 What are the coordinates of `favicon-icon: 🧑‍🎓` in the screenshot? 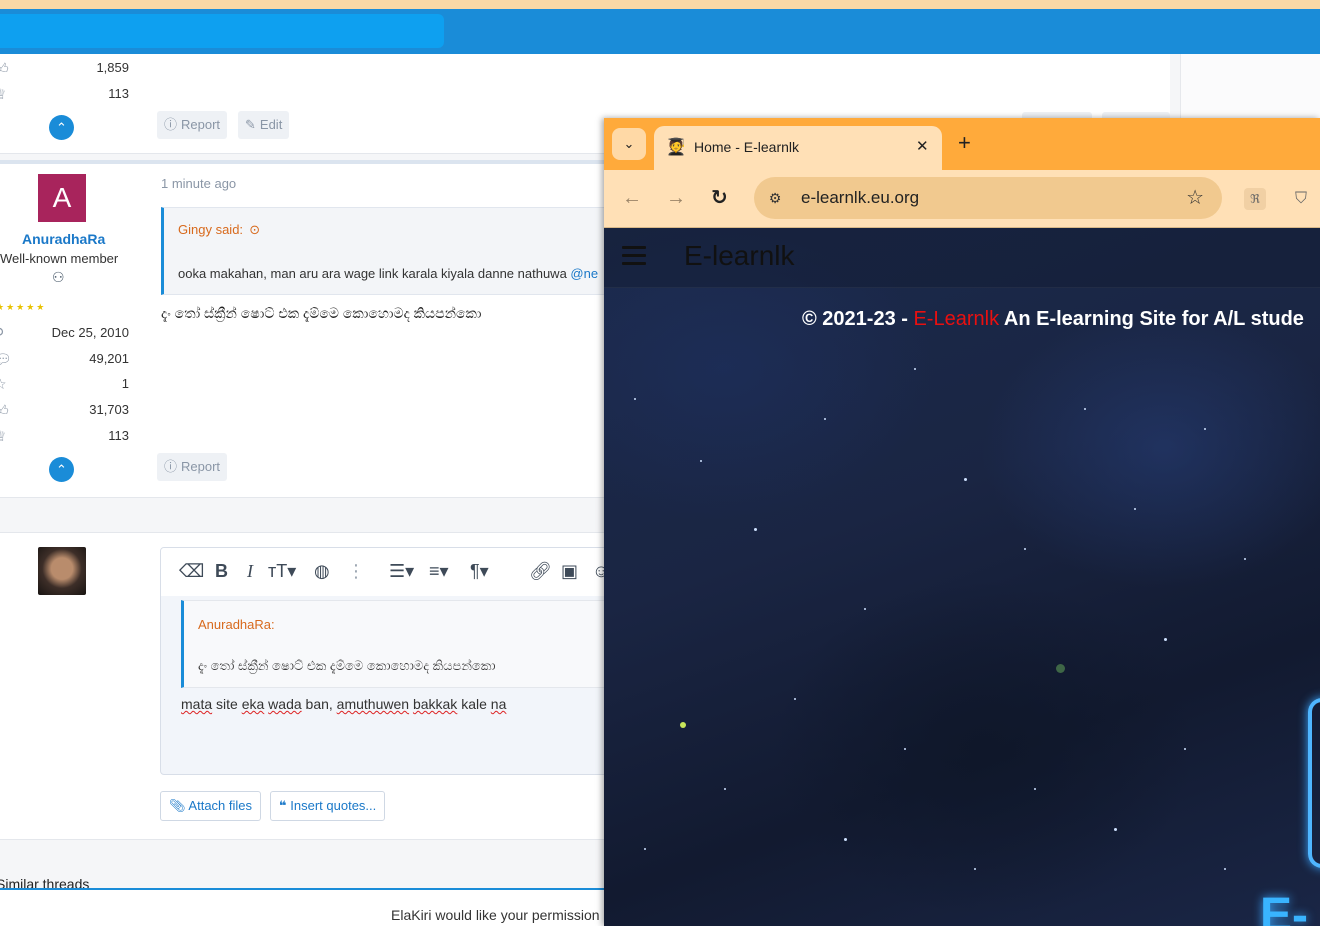 It's located at (676, 147).